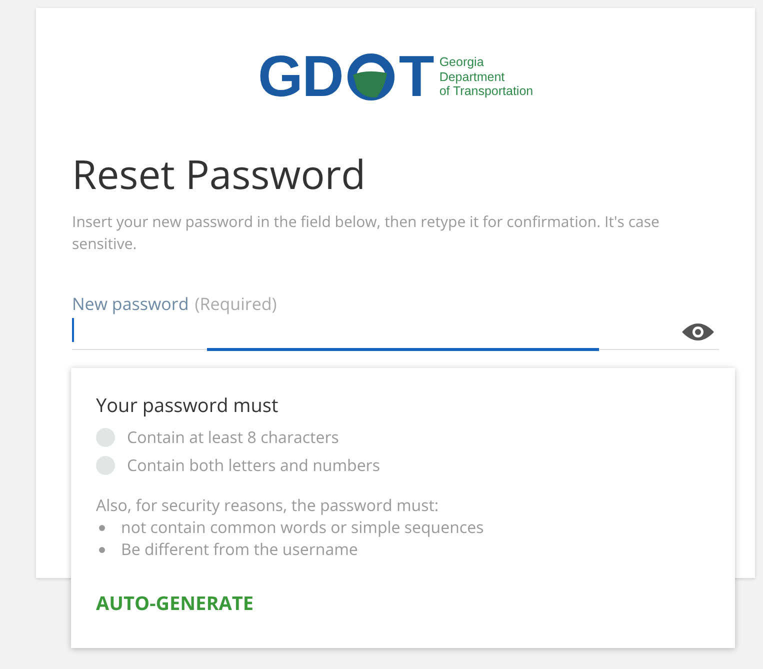 The image size is (763, 669). Describe the element at coordinates (188, 405) in the screenshot. I see `popup-heading: Your password must` at that location.